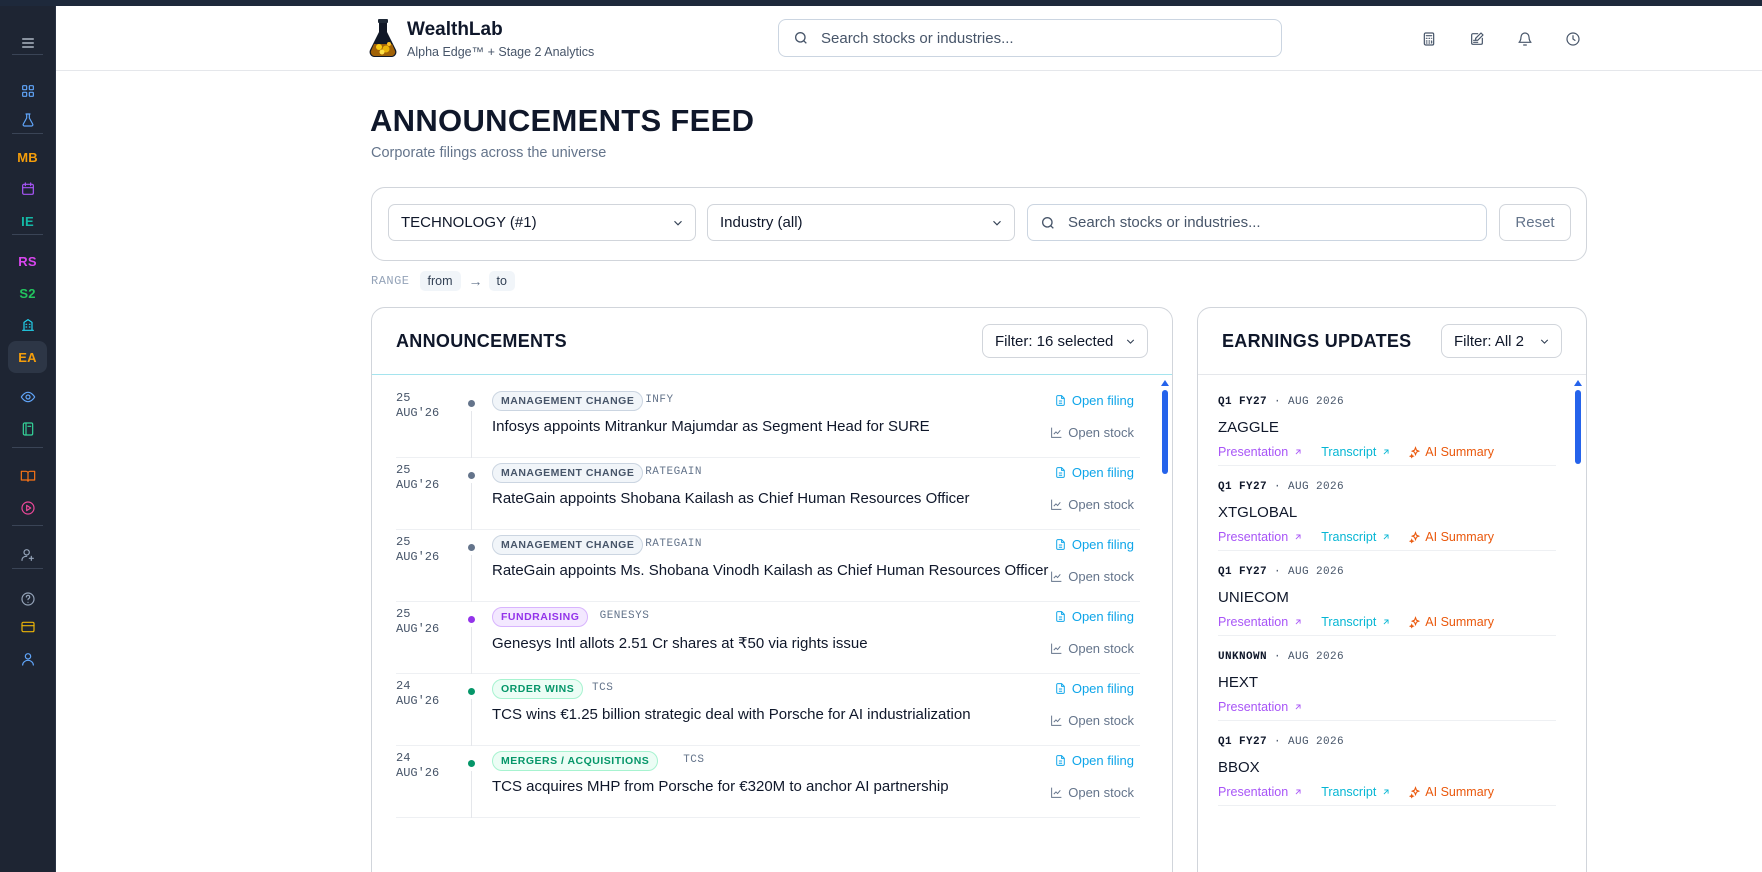  Describe the element at coordinates (27, 120) in the screenshot. I see `flask-icon` at that location.